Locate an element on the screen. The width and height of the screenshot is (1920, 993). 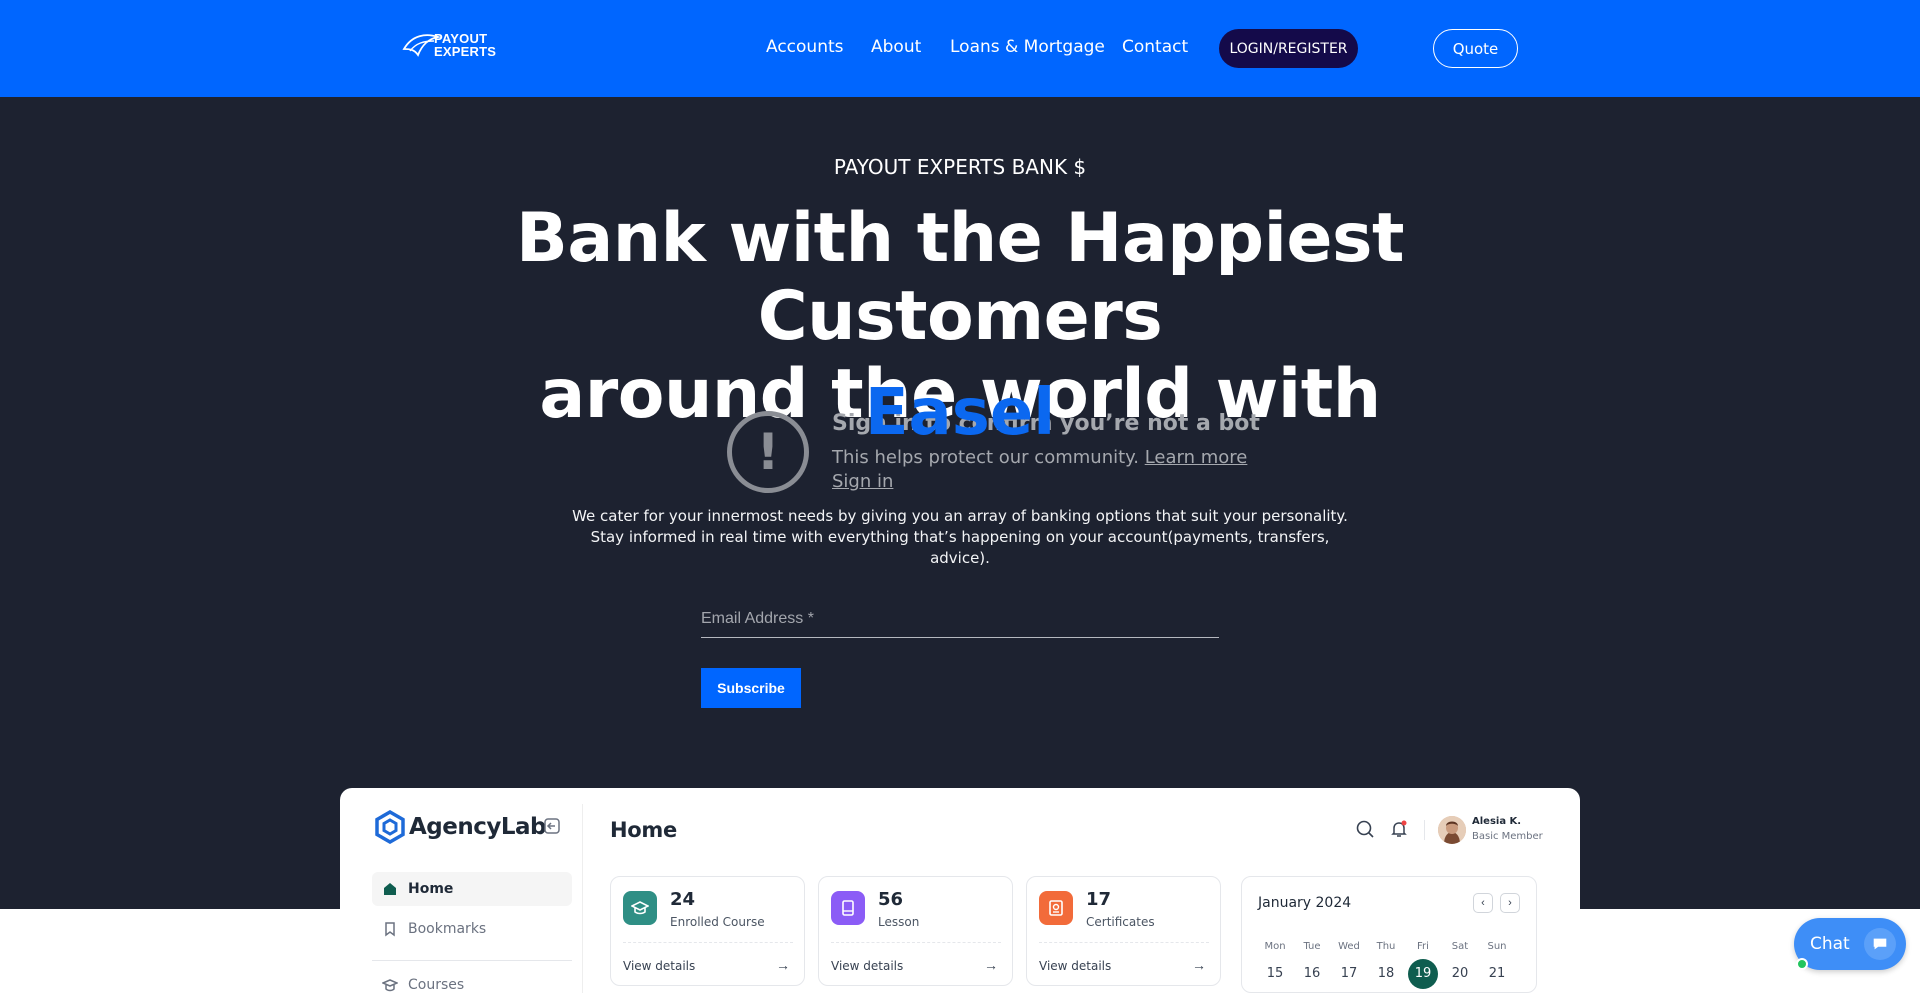
weekday-label: Tue is located at coordinates (1312, 946).